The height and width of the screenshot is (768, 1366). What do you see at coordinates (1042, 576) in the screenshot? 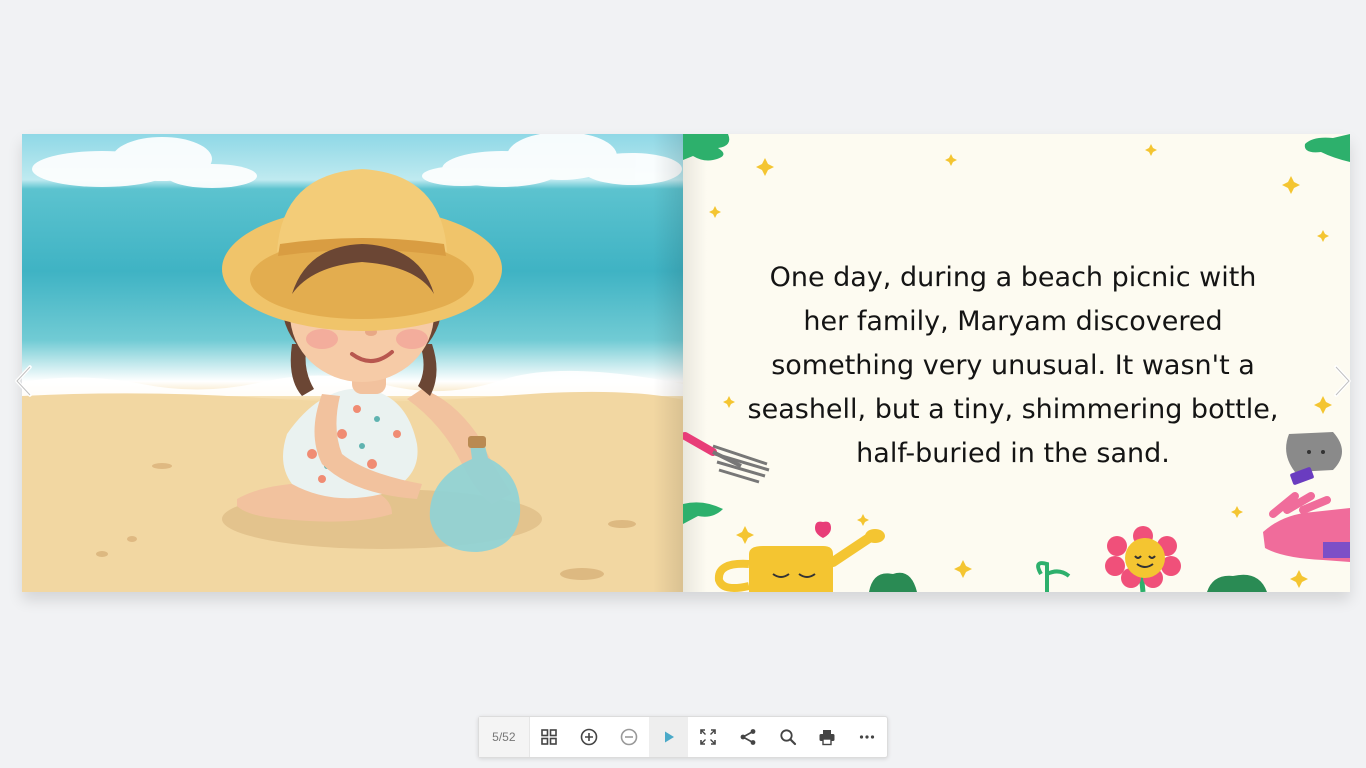
I see `sprout-icon` at bounding box center [1042, 576].